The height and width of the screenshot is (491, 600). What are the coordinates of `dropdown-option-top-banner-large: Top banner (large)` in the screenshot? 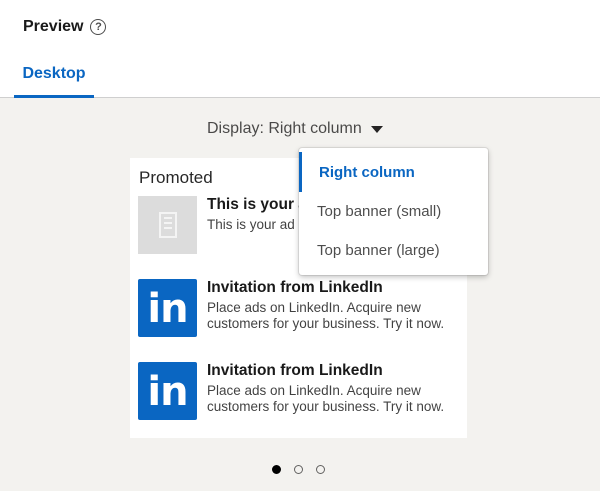 It's located at (393, 250).